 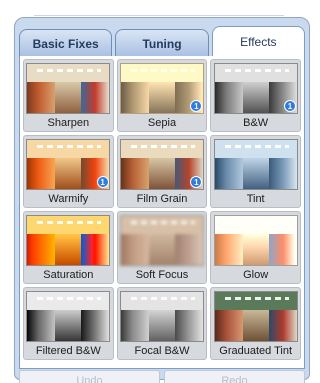 I want to click on effect-saturation: Saturation, so click(x=68, y=247).